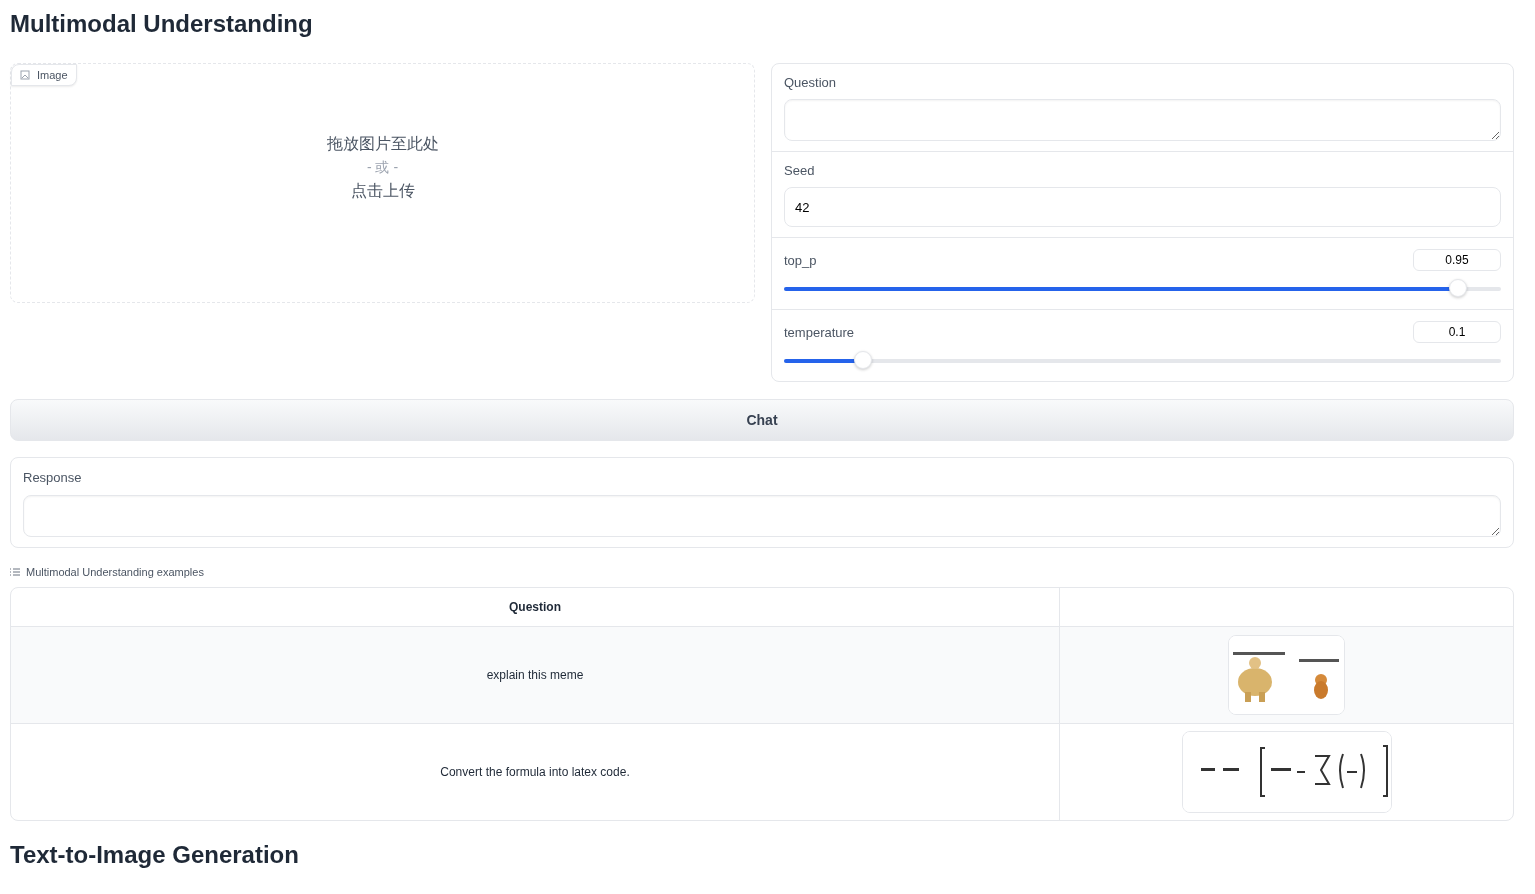  Describe the element at coordinates (53, 477) in the screenshot. I see `field-label: Response` at that location.